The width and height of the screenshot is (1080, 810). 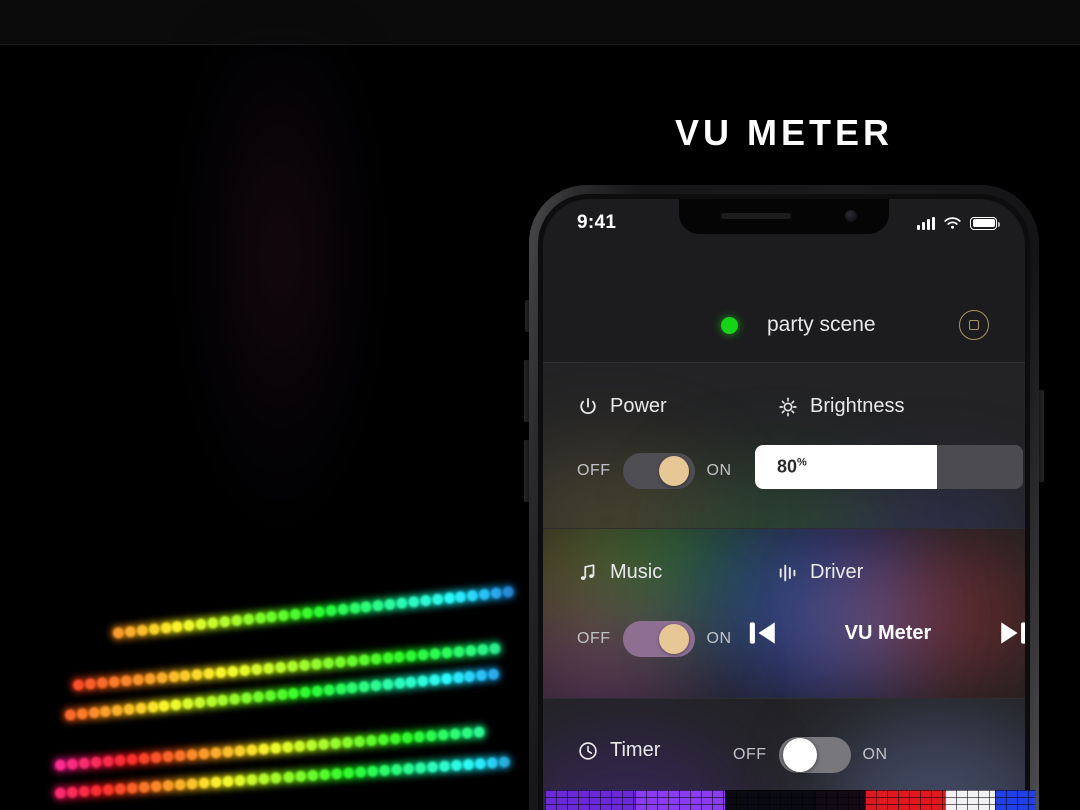 What do you see at coordinates (857, 406) in the screenshot?
I see `brightness-label: Brightness` at bounding box center [857, 406].